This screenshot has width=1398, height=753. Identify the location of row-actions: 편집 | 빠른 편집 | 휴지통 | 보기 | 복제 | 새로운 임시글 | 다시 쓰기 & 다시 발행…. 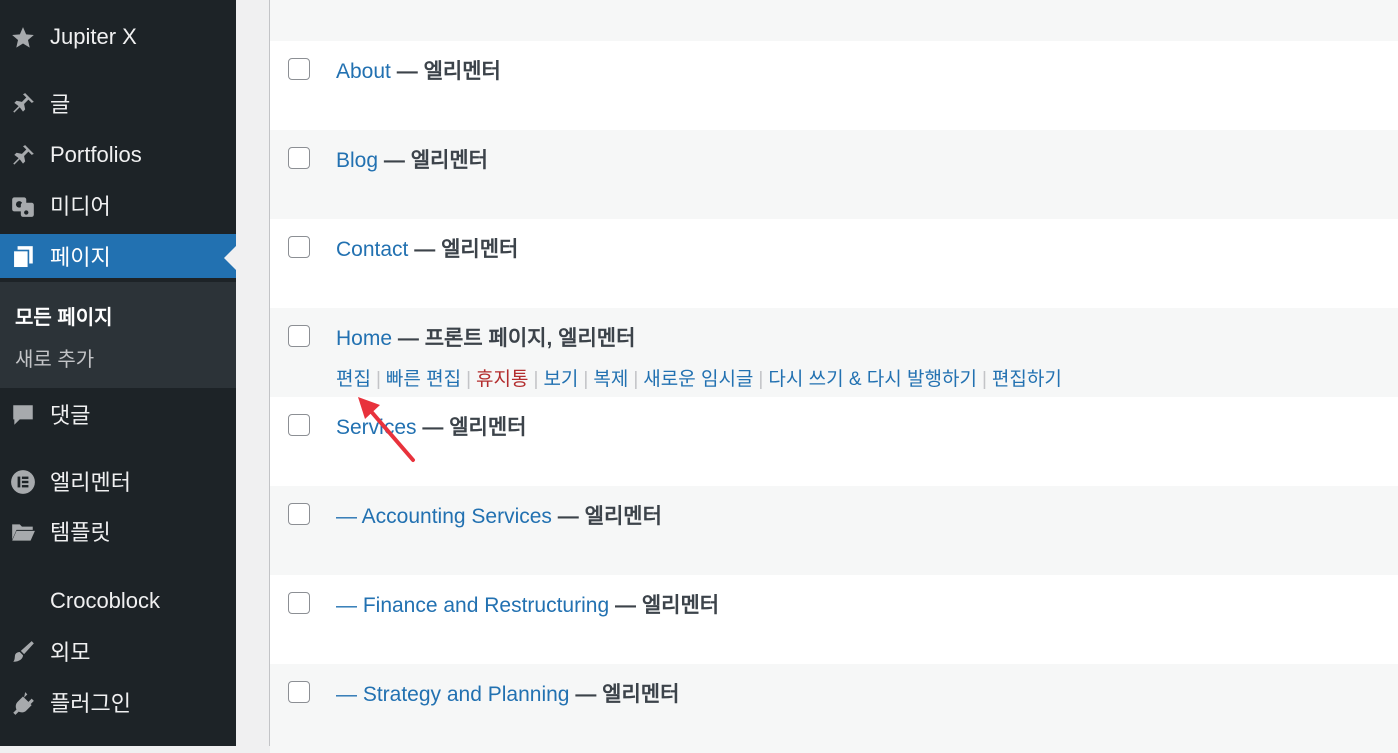
(699, 377).